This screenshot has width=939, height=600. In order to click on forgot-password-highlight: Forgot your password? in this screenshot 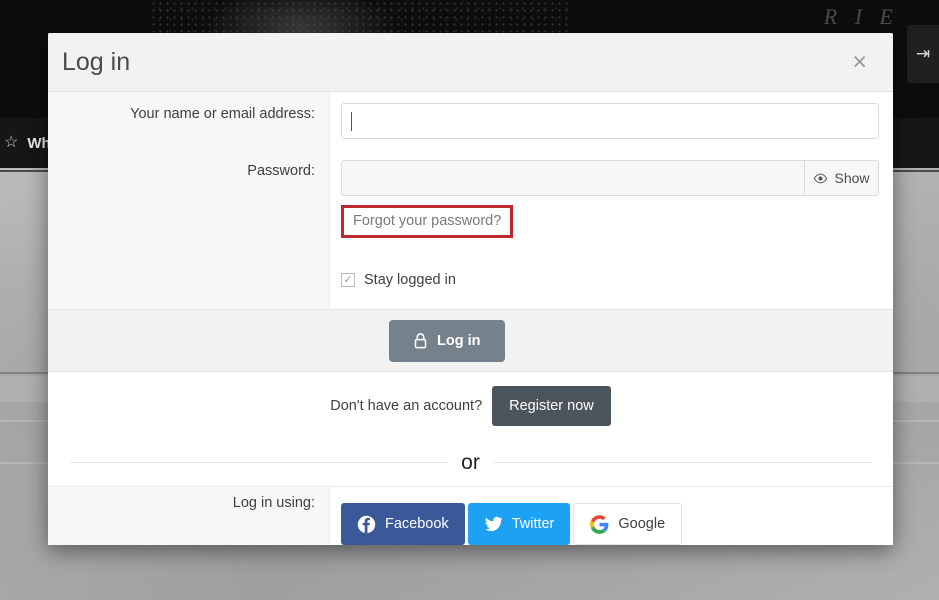, I will do `click(427, 221)`.